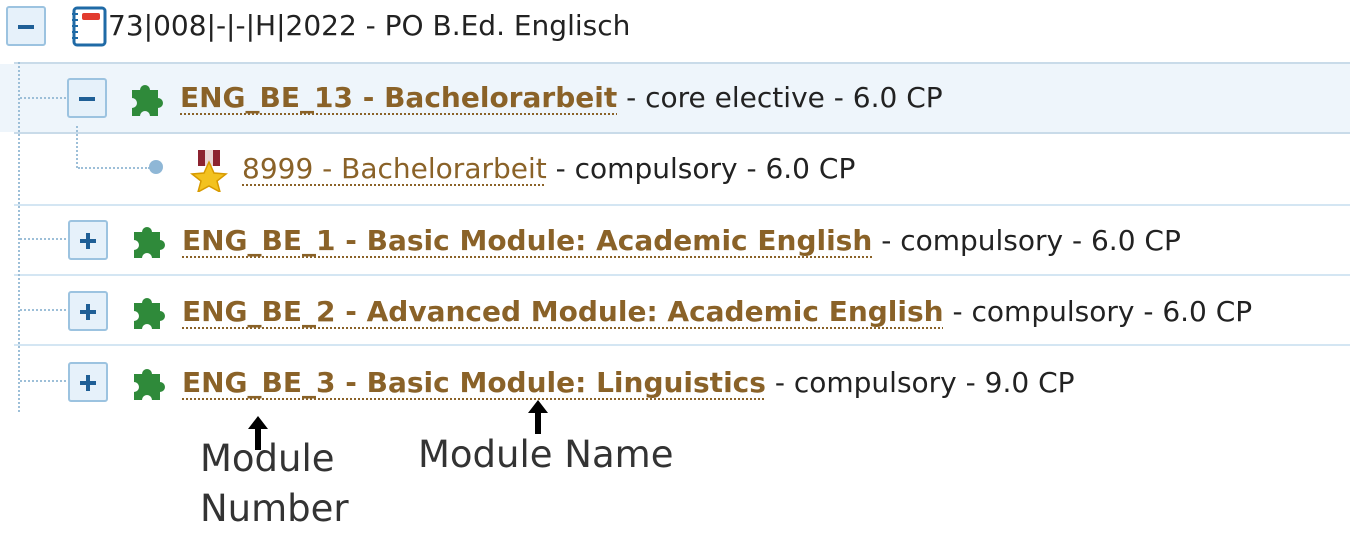 Image resolution: width=1350 pixels, height=534 pixels. I want to click on study-program-icon, so click(89, 26).